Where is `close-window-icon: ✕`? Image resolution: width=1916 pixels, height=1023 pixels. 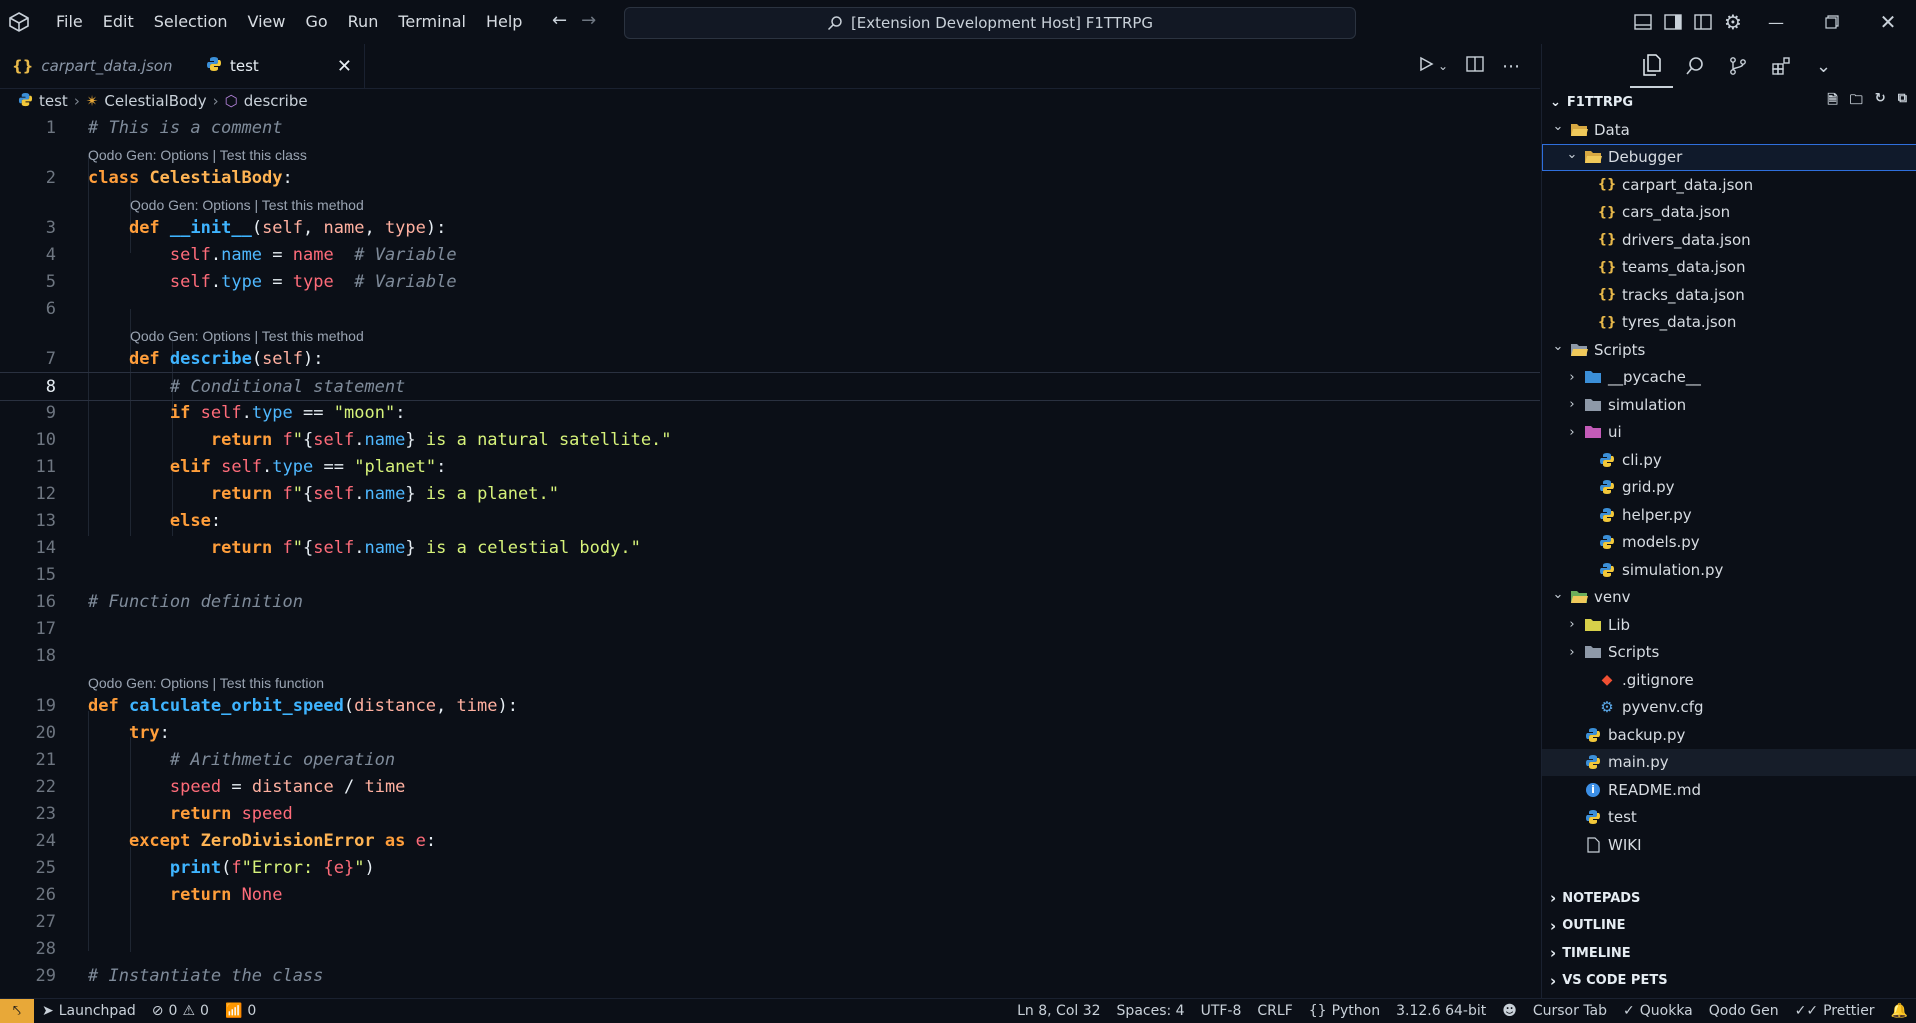 close-window-icon: ✕ is located at coordinates (1888, 22).